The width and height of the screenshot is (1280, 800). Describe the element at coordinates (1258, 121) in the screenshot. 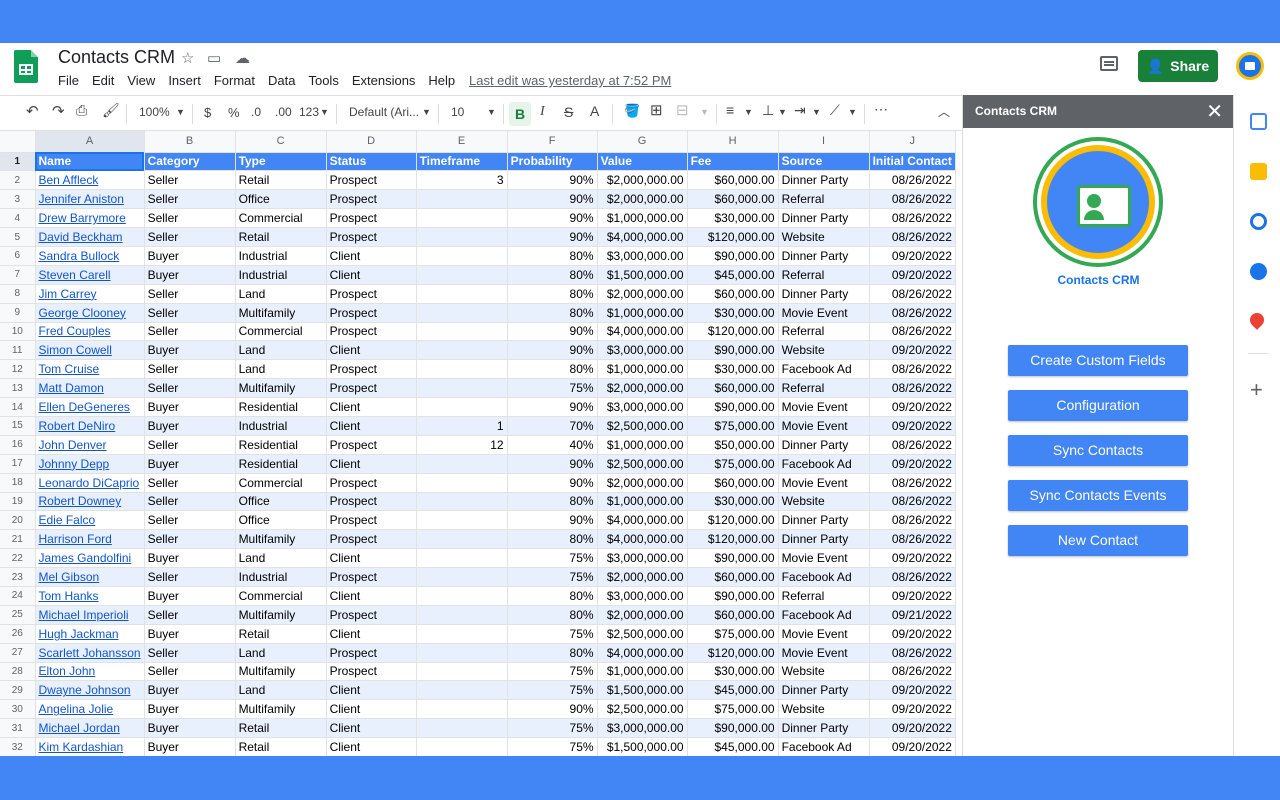

I see `calendar-icon` at that location.